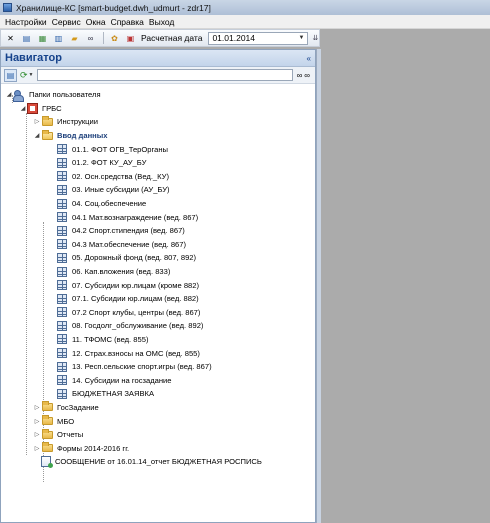 This screenshot has height=523, width=490. I want to click on menu-windows: Окна, so click(96, 22).